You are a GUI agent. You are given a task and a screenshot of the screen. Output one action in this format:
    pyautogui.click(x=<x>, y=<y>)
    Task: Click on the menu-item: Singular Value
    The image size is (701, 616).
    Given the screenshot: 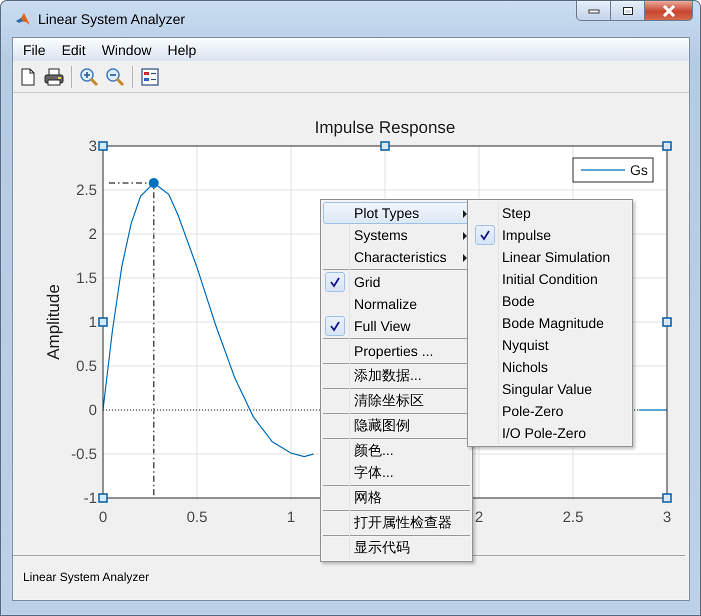 What is the action you would take?
    pyautogui.click(x=550, y=389)
    